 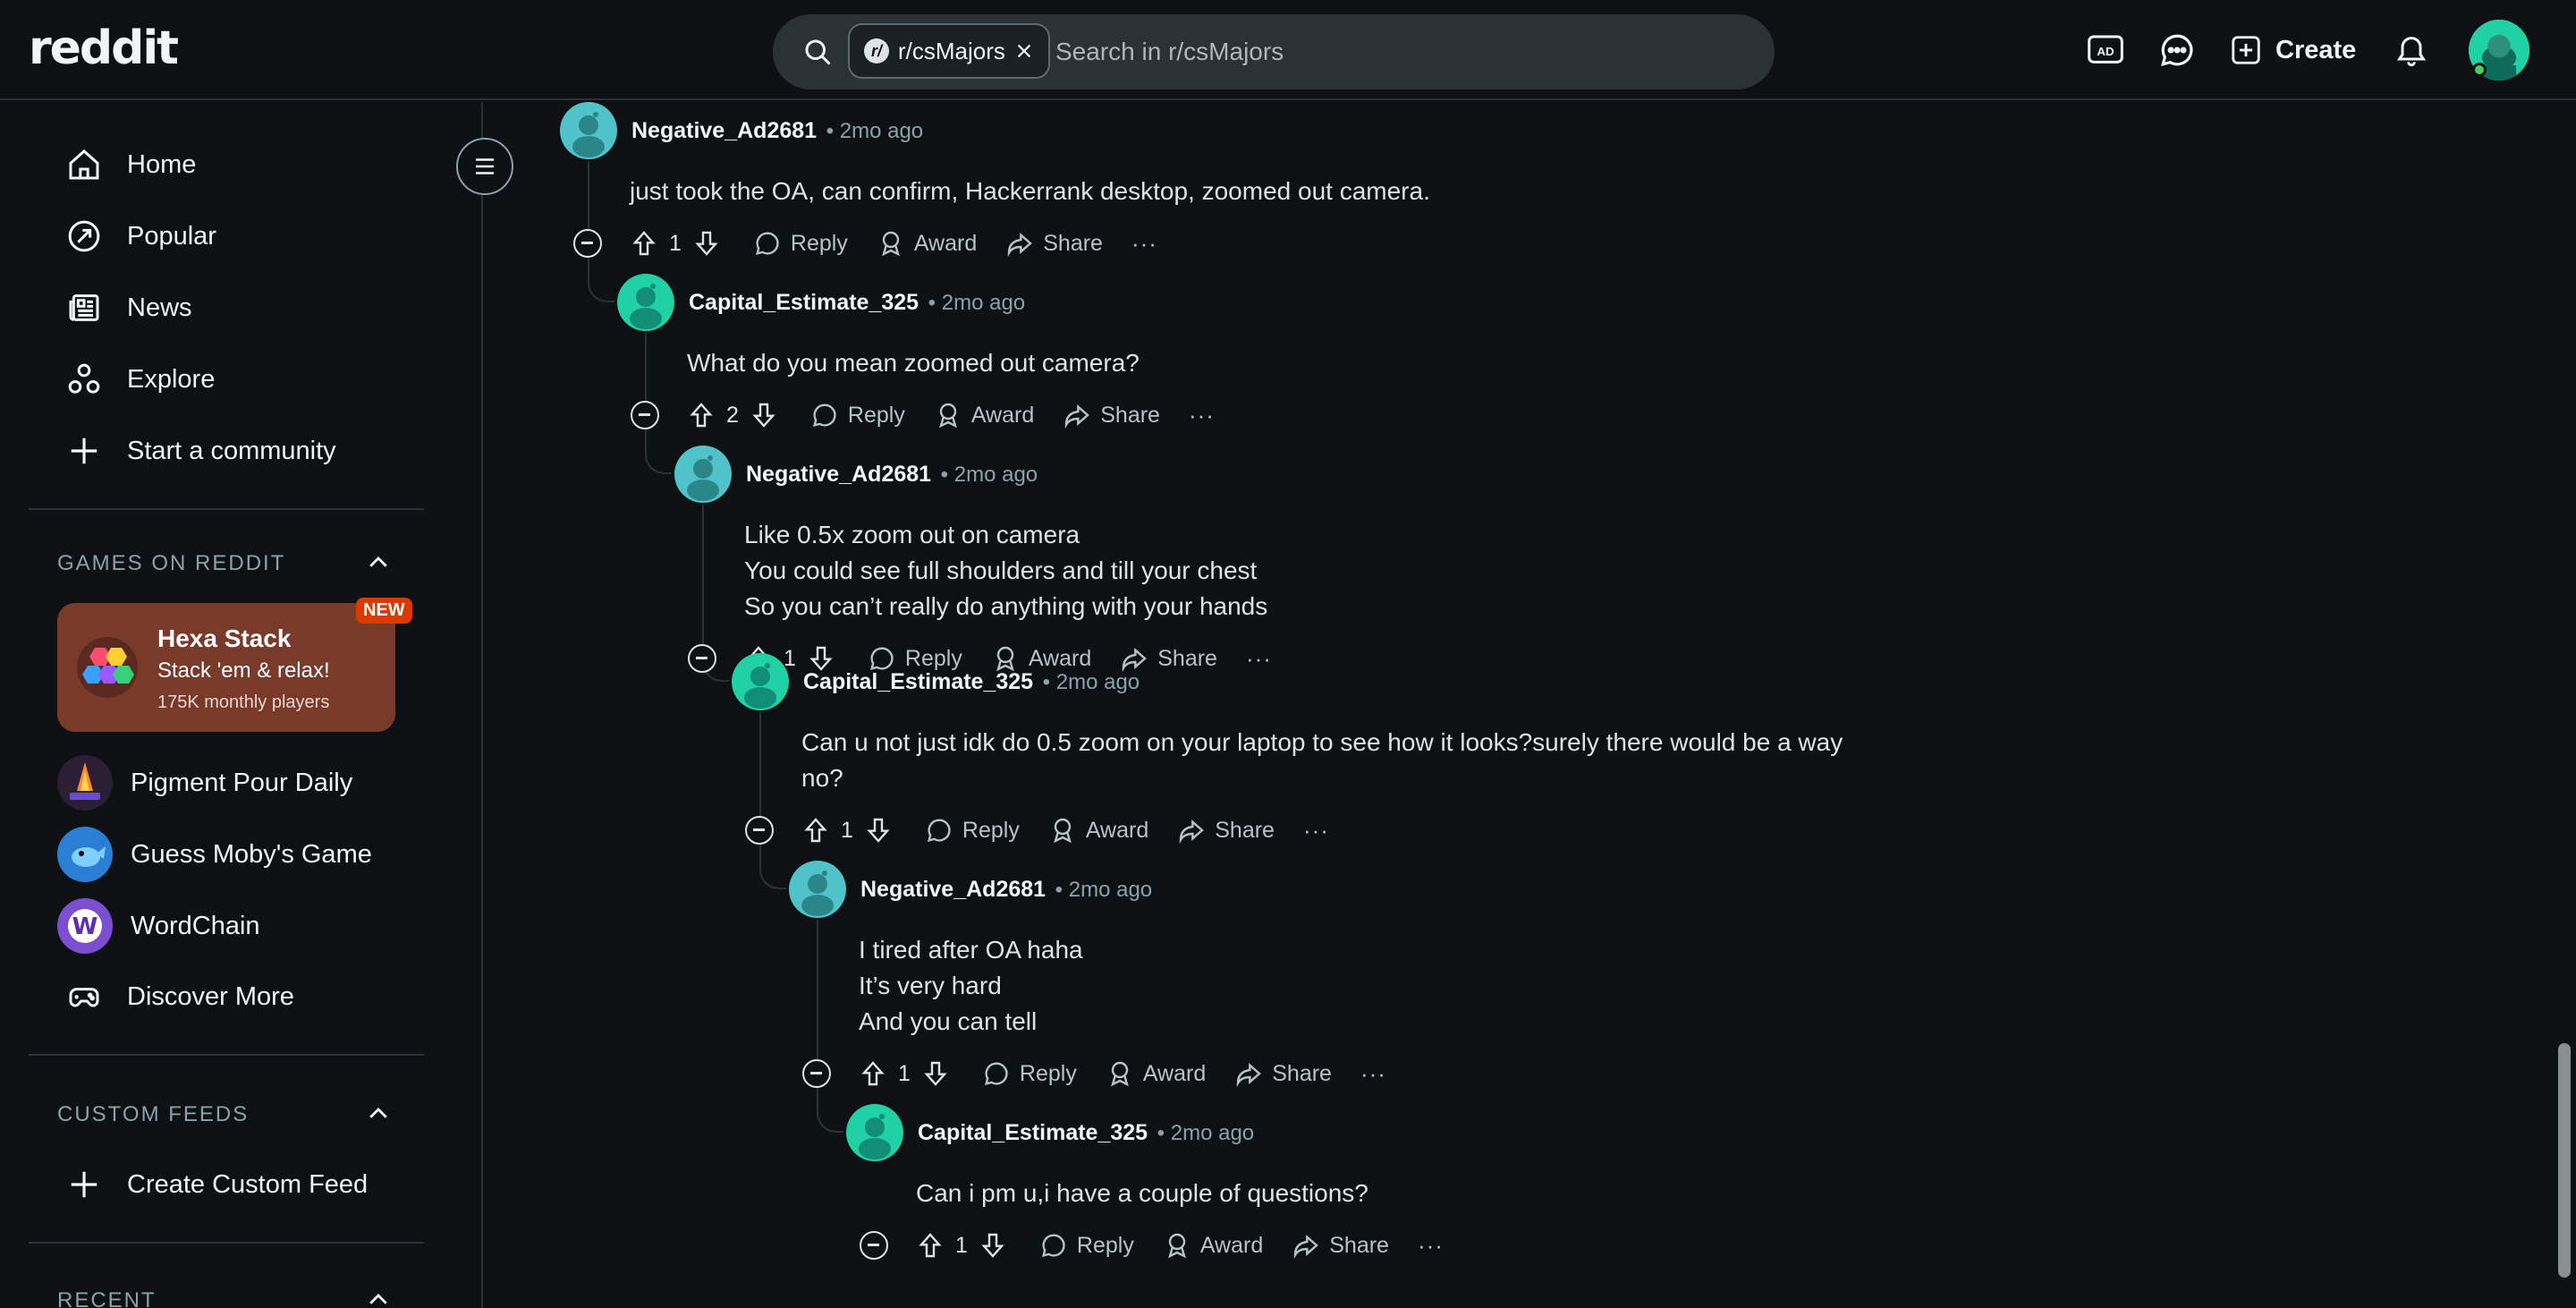 What do you see at coordinates (225, 308) in the screenshot?
I see `nav-news: News` at bounding box center [225, 308].